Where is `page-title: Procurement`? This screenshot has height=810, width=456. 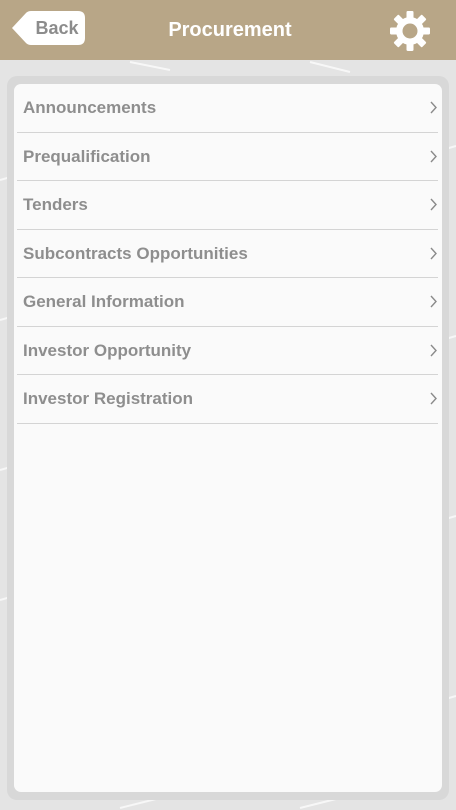 page-title: Procurement is located at coordinates (230, 30).